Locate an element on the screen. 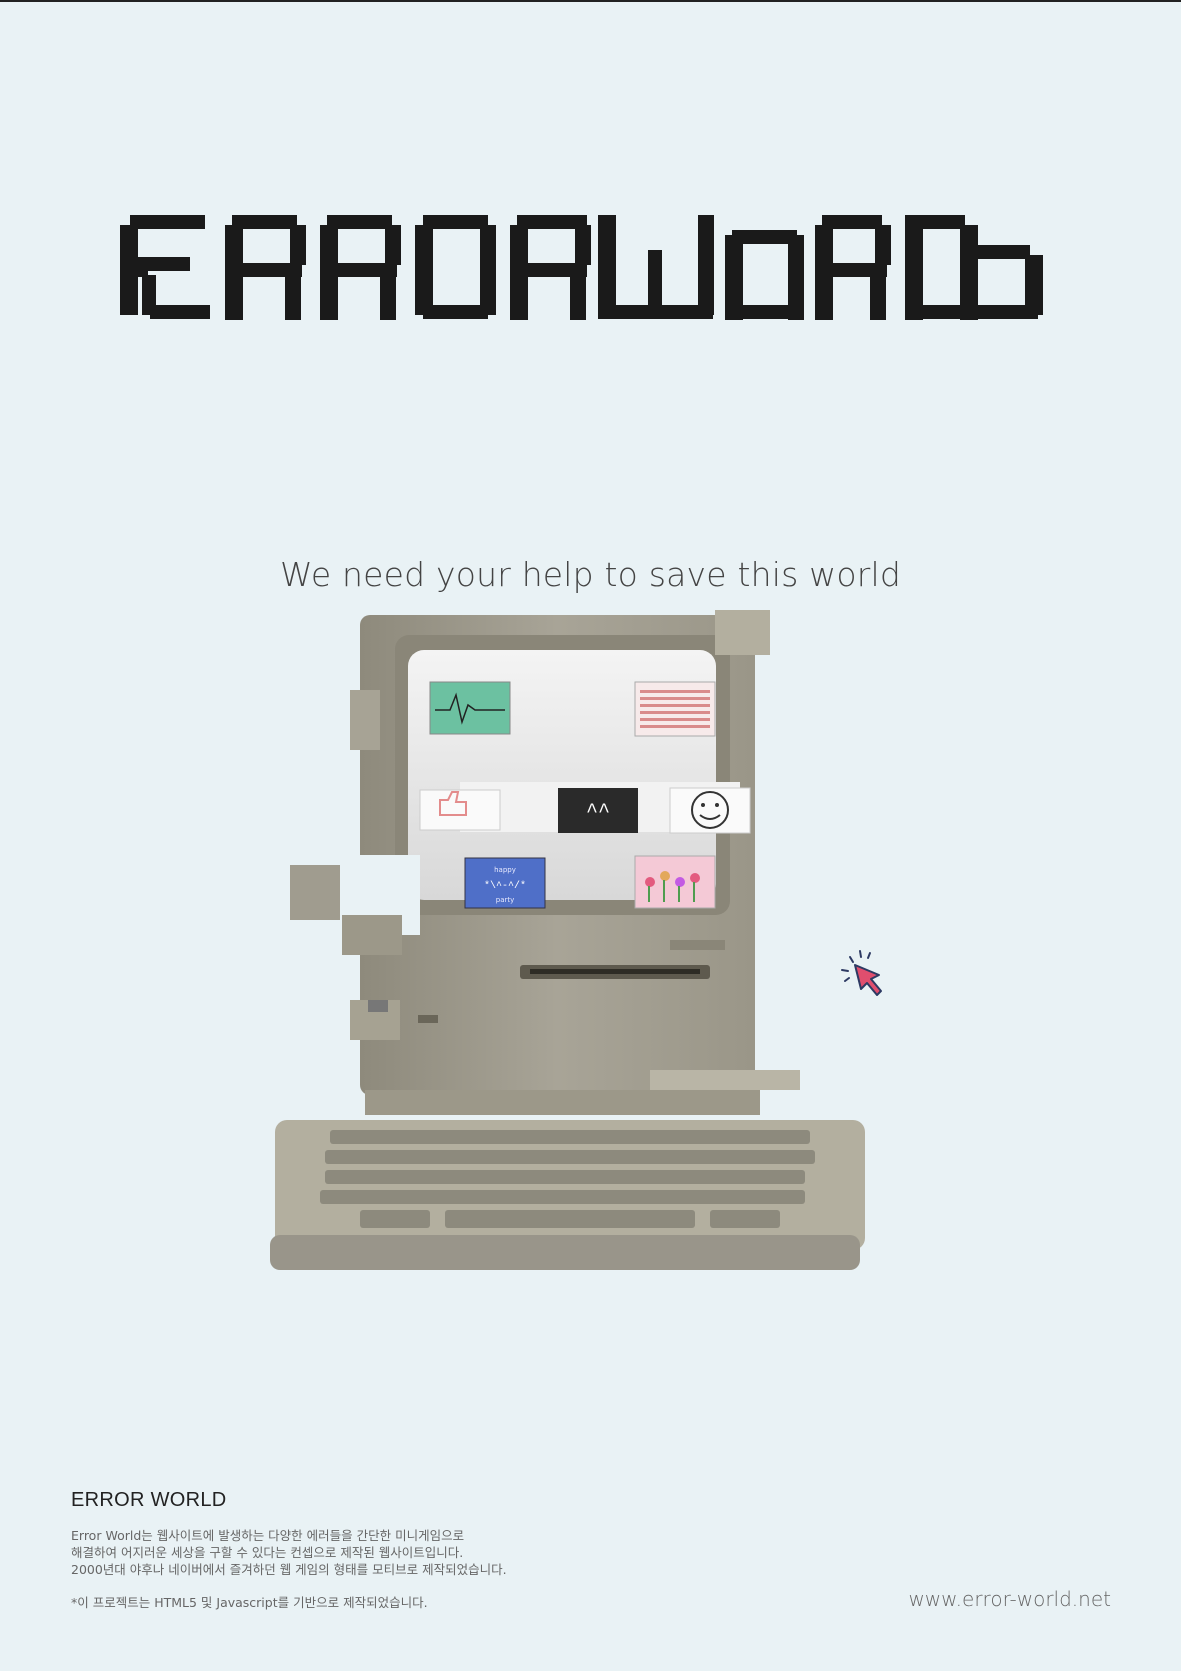  website-link: www.error-world.net is located at coordinates (1009, 1599).